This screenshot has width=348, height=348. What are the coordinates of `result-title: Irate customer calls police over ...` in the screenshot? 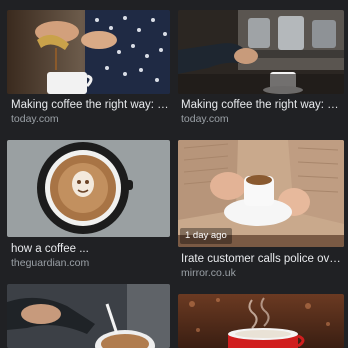 It's located at (262, 259).